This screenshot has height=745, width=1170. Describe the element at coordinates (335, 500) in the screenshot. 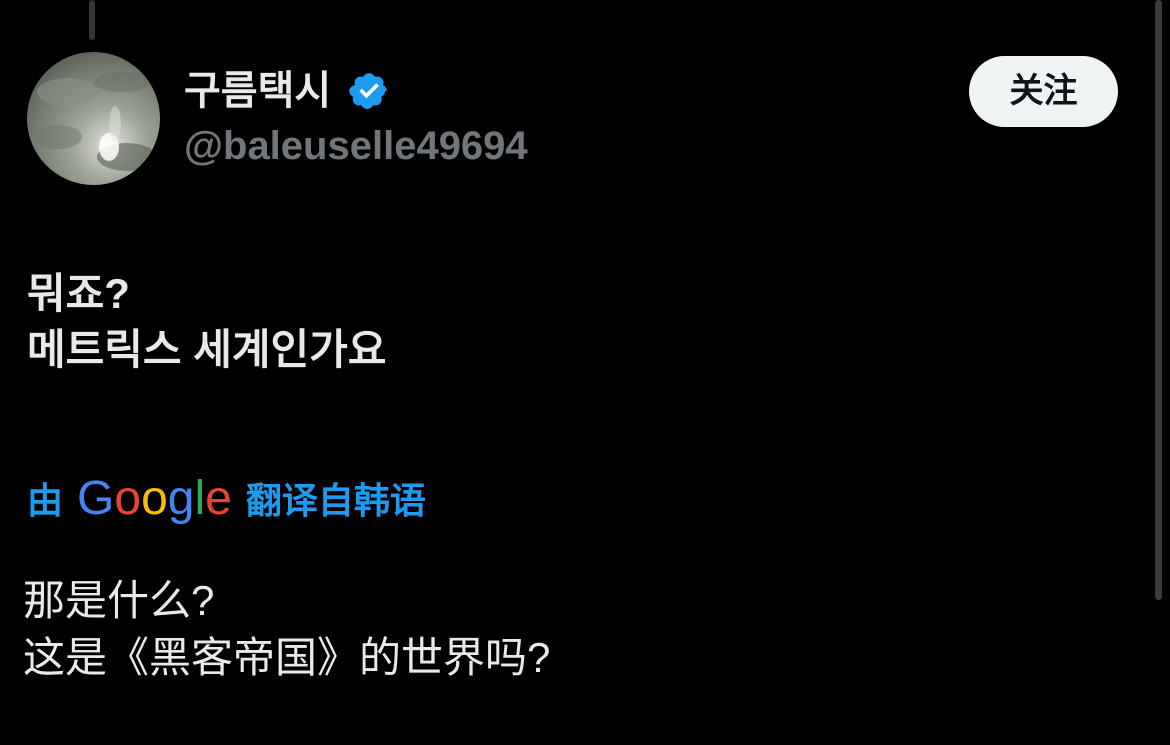

I see `translation-suffix: 翻译自韩语` at that location.